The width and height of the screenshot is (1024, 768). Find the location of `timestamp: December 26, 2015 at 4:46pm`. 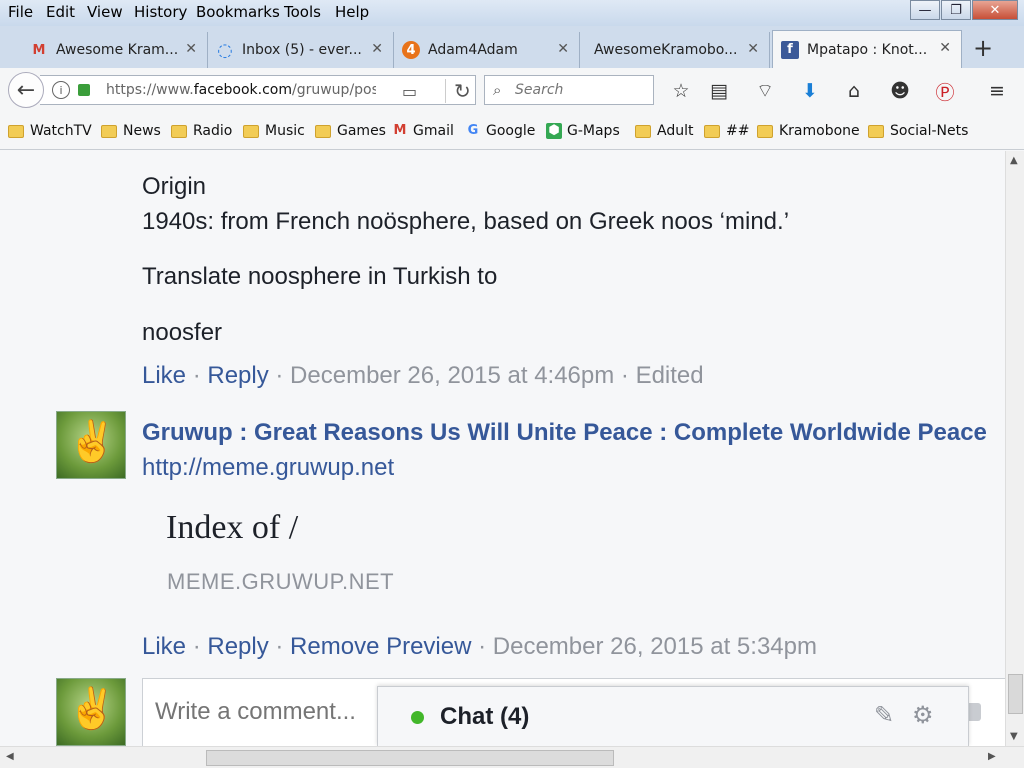

timestamp: December 26, 2015 at 4:46pm is located at coordinates (452, 375).